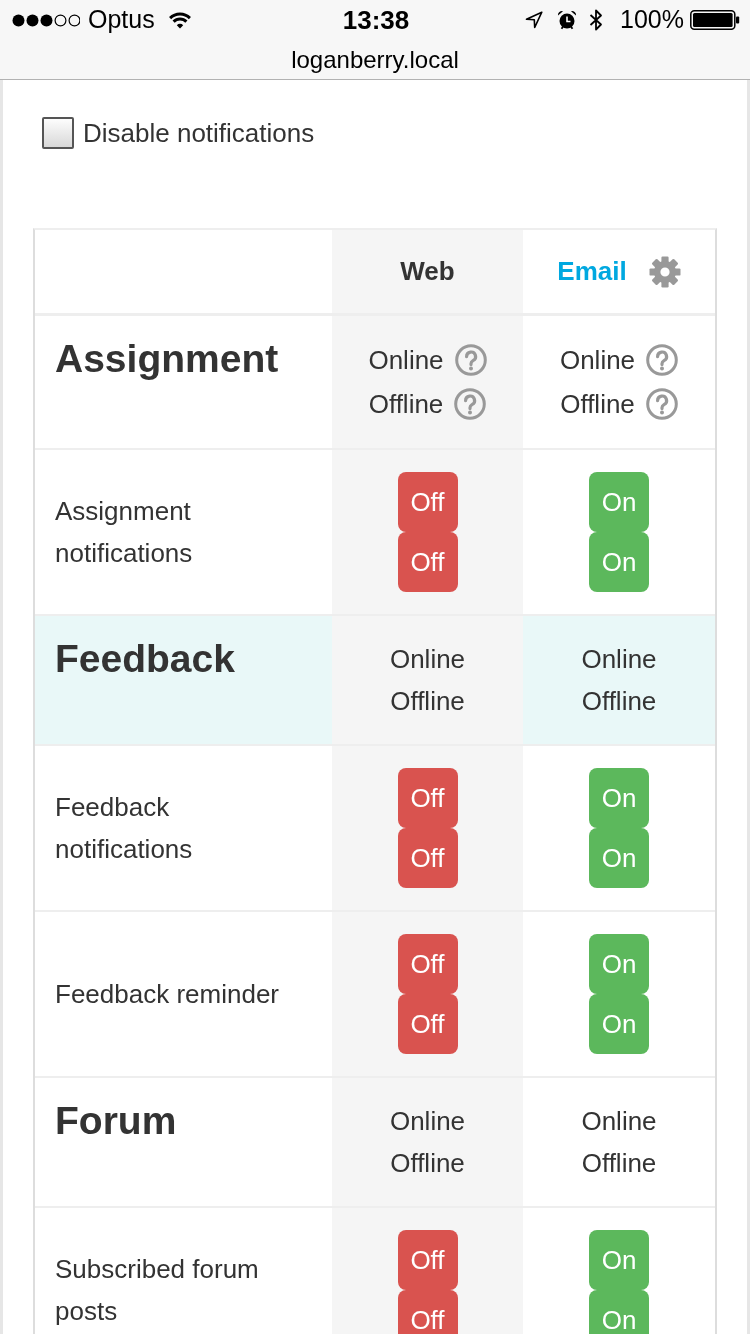 This screenshot has height=1334, width=750. What do you see at coordinates (58, 133) in the screenshot?
I see `disable-notifications-checkbox` at bounding box center [58, 133].